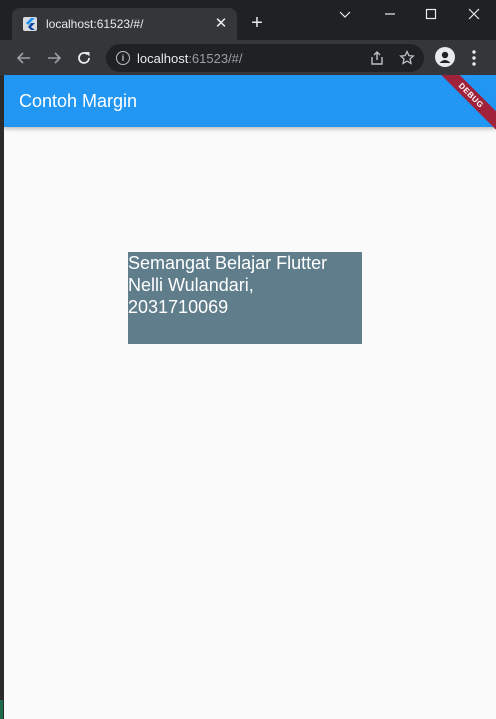  Describe the element at coordinates (221, 24) in the screenshot. I see `tab-close-icon: ✕` at that location.